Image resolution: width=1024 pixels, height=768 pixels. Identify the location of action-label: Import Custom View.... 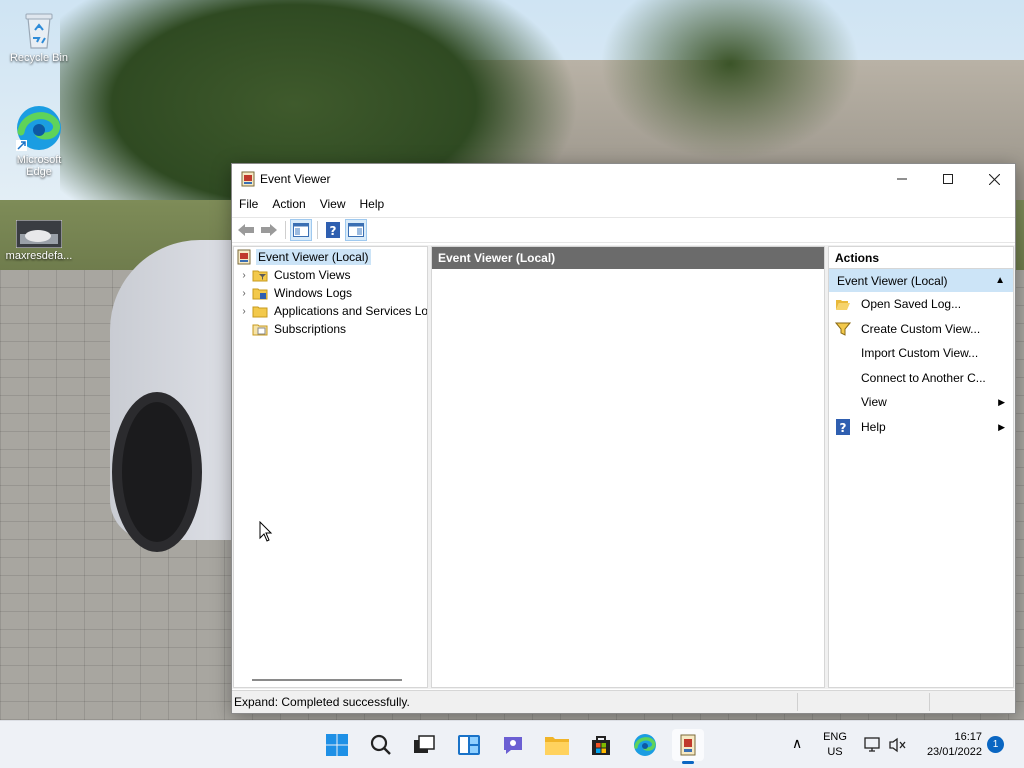
(920, 353).